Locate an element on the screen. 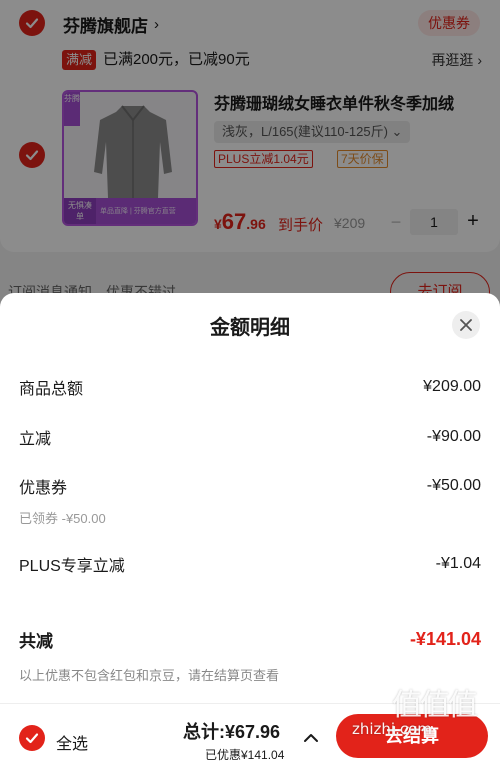 The height and width of the screenshot is (761, 500). row-label: 立减 is located at coordinates (35, 439).